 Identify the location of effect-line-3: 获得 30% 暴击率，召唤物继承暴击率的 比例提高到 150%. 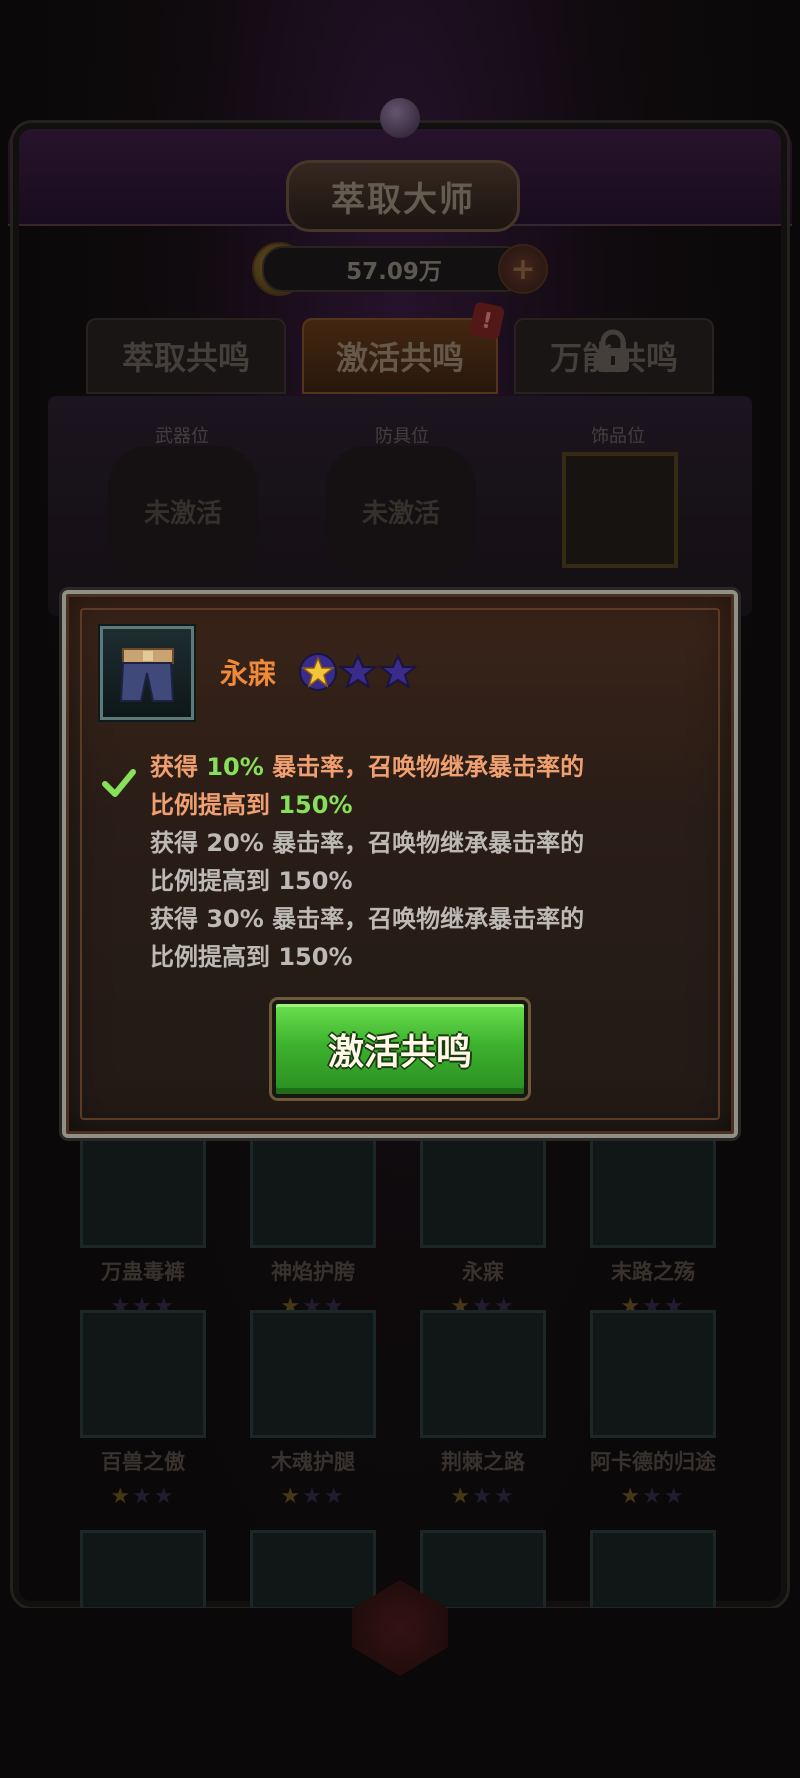
(367, 938).